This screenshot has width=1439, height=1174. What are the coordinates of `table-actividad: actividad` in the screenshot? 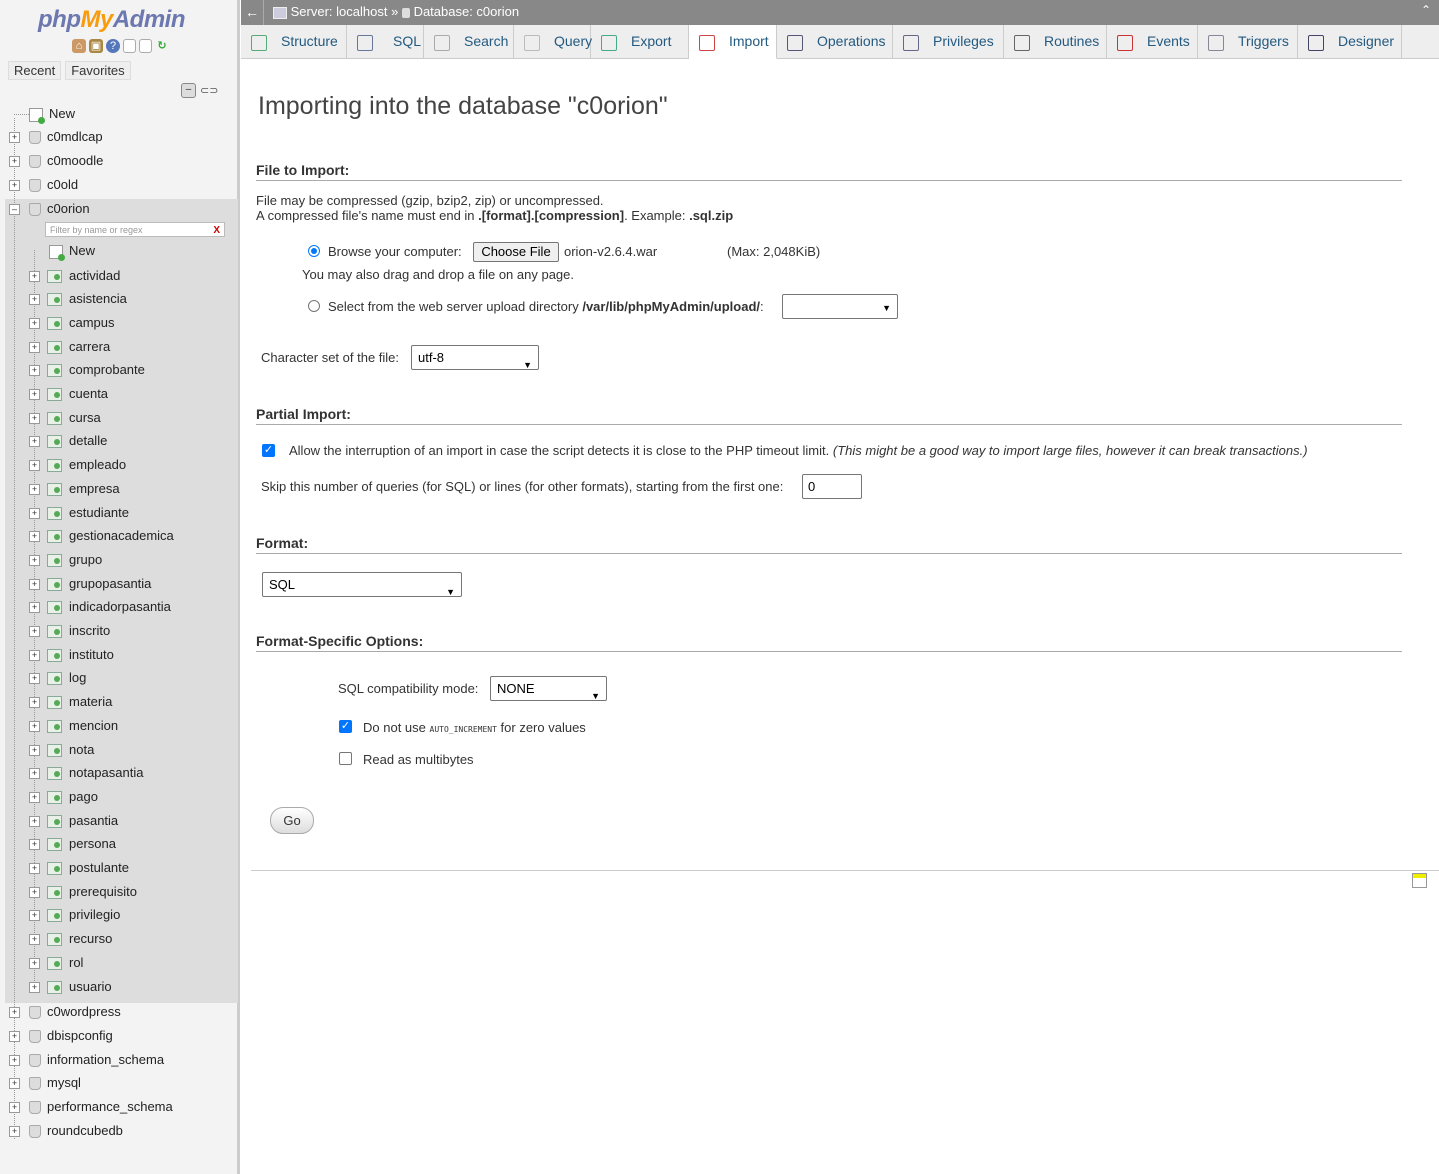 It's located at (83, 276).